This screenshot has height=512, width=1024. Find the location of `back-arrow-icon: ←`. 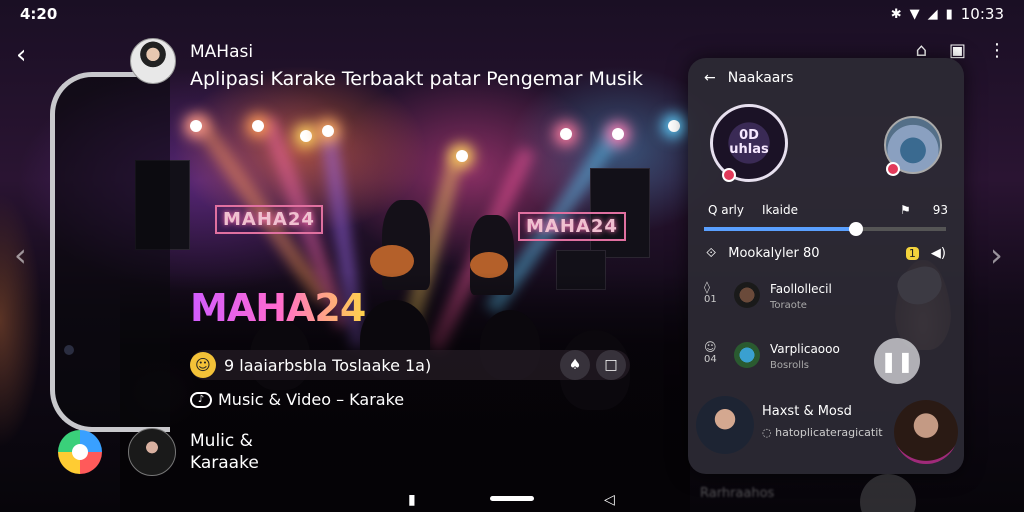

back-arrow-icon: ← is located at coordinates (710, 78).